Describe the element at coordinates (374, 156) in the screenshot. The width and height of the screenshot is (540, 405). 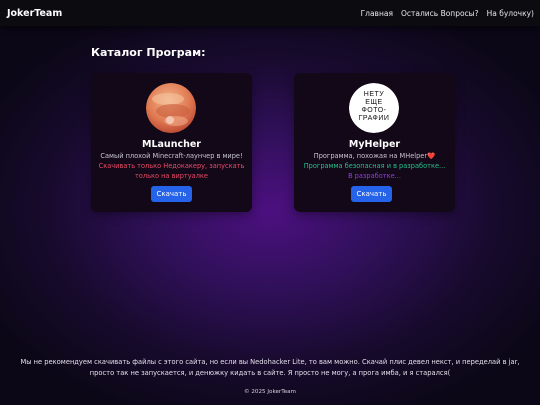
I see `myhelper-description: Программа, похожая на MHelper❤️` at that location.